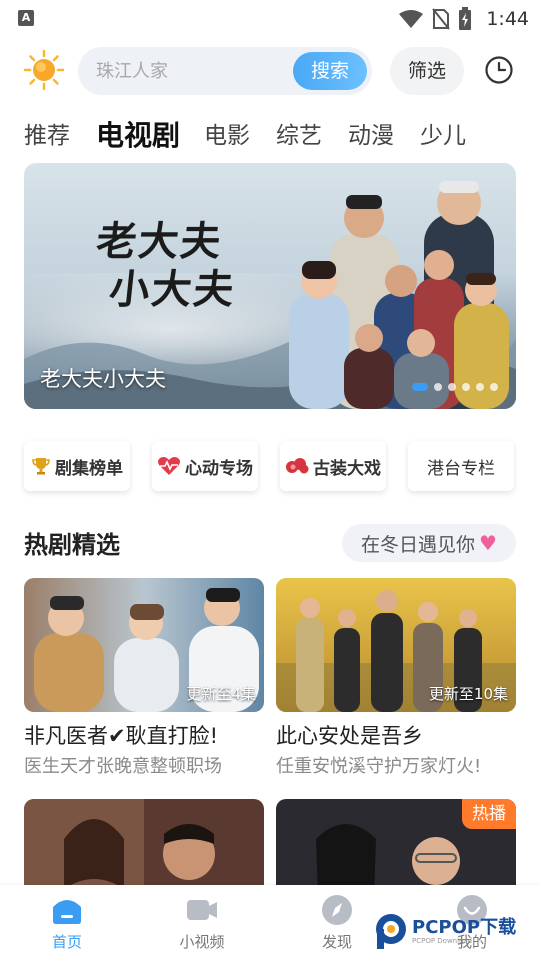  Describe the element at coordinates (44, 70) in the screenshot. I see `weather-sun-icon` at that location.